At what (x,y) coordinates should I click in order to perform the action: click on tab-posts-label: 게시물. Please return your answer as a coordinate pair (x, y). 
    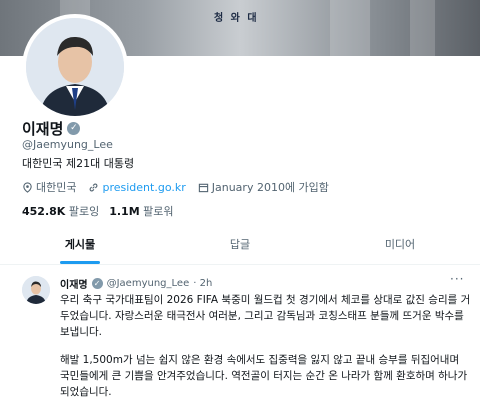
    Looking at the image, I should click on (80, 244).